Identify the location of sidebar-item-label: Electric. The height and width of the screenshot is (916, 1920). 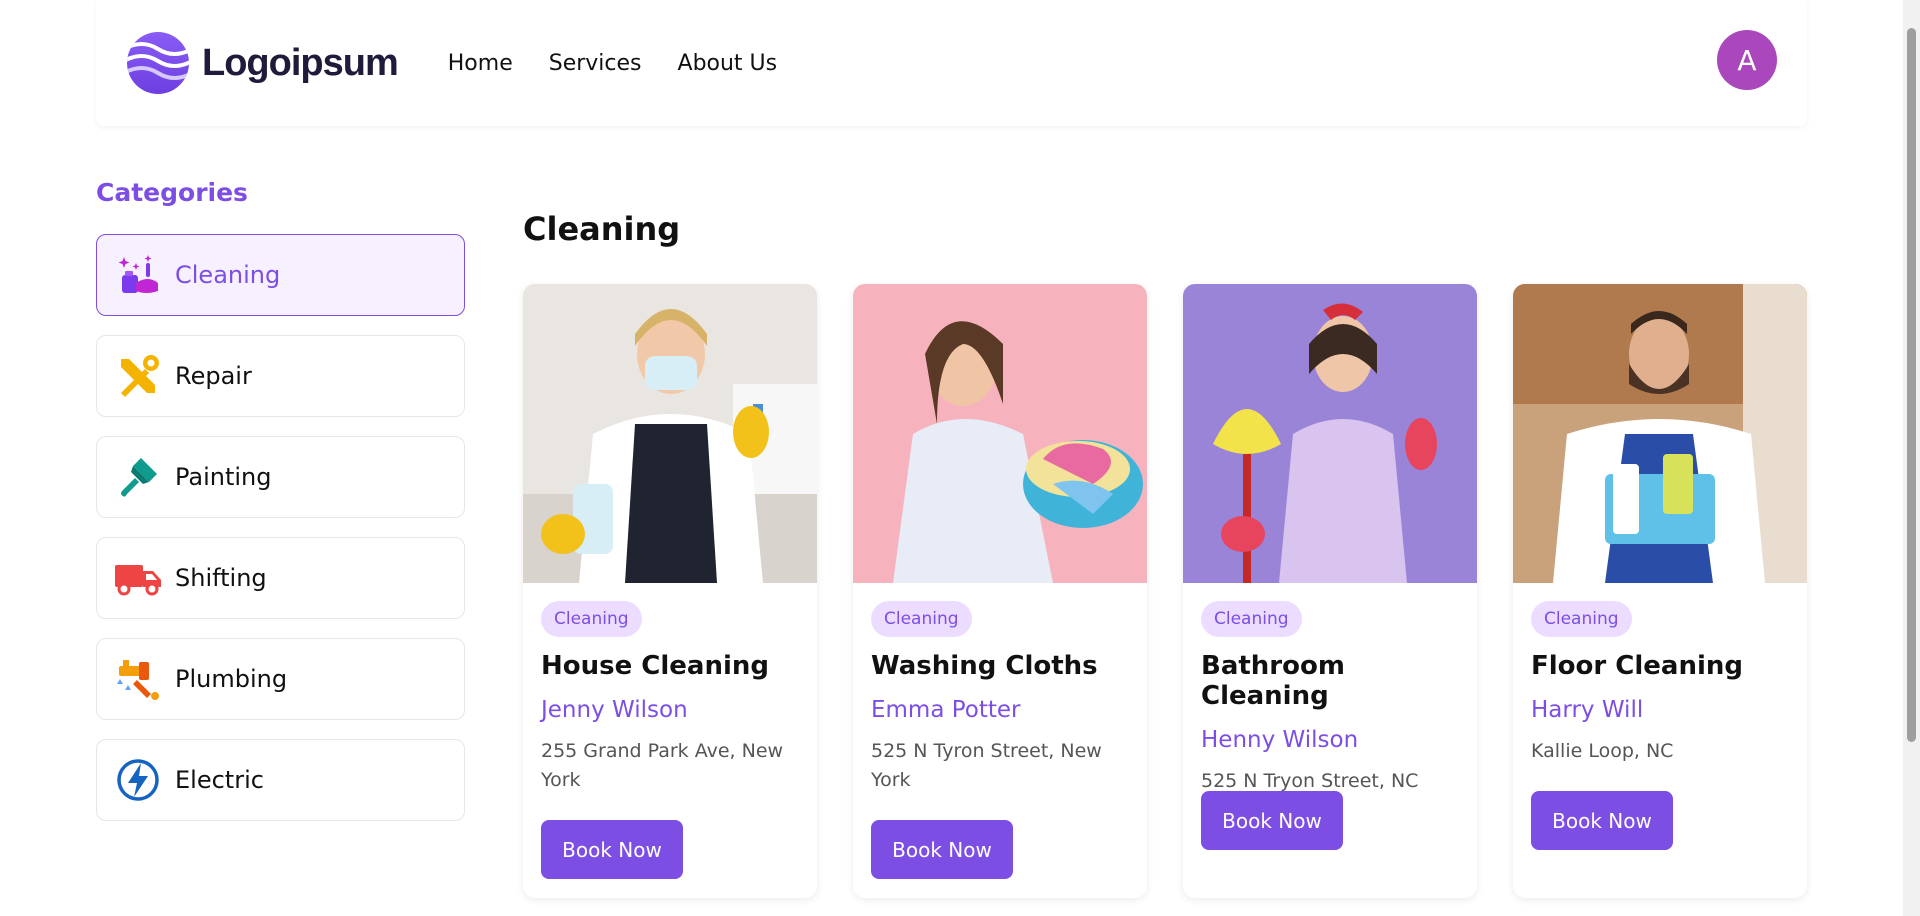
(219, 780).